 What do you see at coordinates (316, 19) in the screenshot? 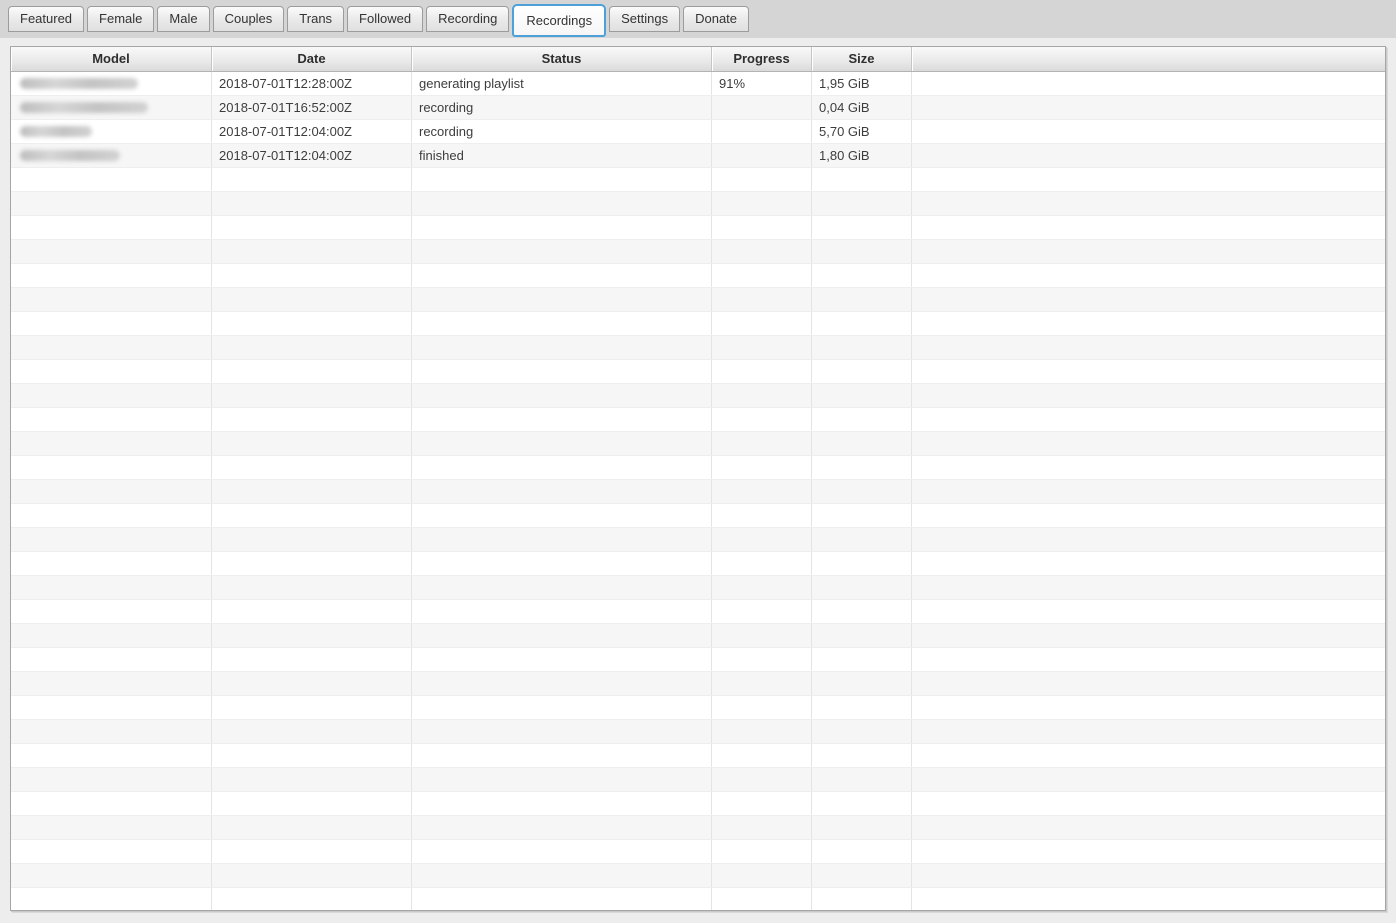
I see `tab-trans: Trans` at bounding box center [316, 19].